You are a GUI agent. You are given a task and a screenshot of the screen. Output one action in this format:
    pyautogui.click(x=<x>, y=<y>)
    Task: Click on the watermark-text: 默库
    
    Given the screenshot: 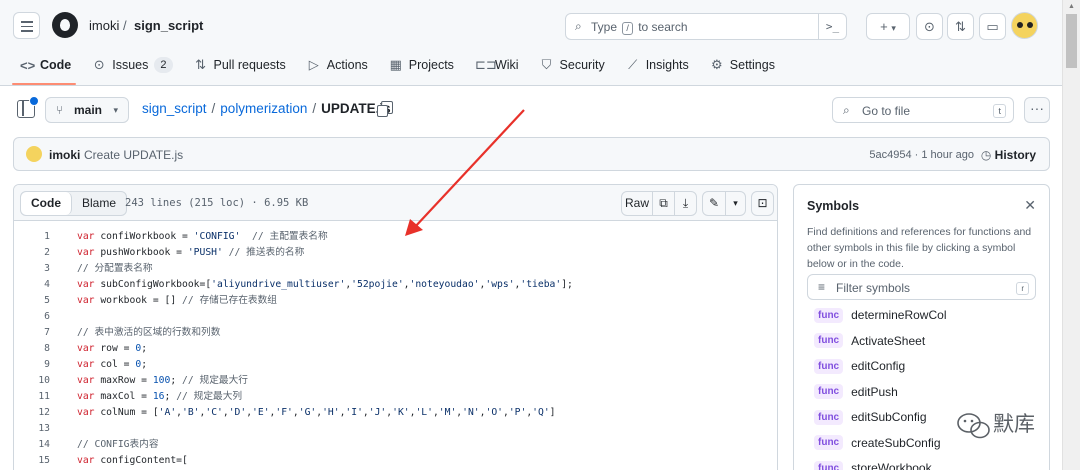 What is the action you would take?
    pyautogui.click(x=1014, y=424)
    